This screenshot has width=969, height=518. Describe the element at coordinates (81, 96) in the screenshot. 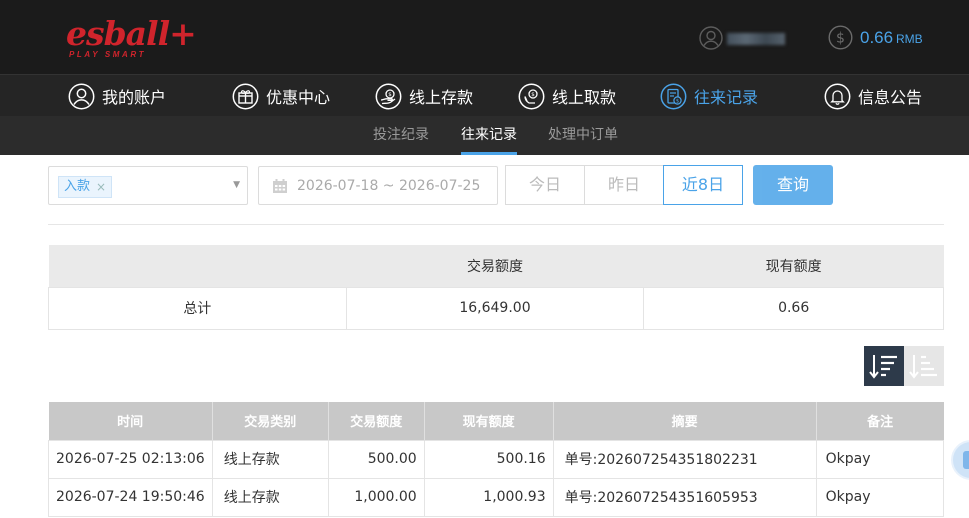

I see `user-icon` at that location.